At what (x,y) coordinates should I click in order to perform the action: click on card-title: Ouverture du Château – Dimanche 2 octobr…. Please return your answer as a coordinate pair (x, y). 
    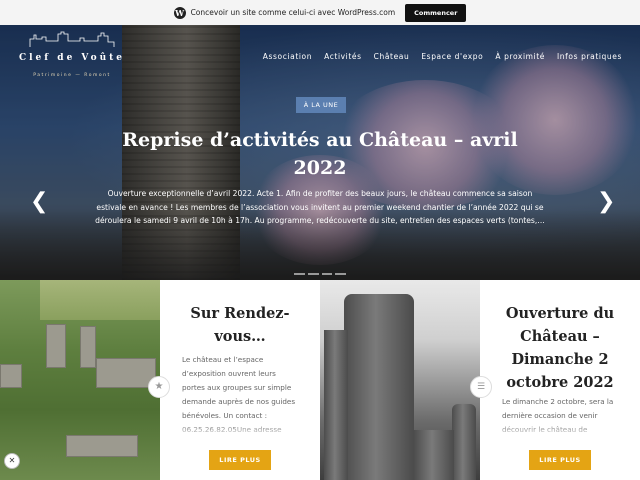
    Looking at the image, I should click on (560, 348).